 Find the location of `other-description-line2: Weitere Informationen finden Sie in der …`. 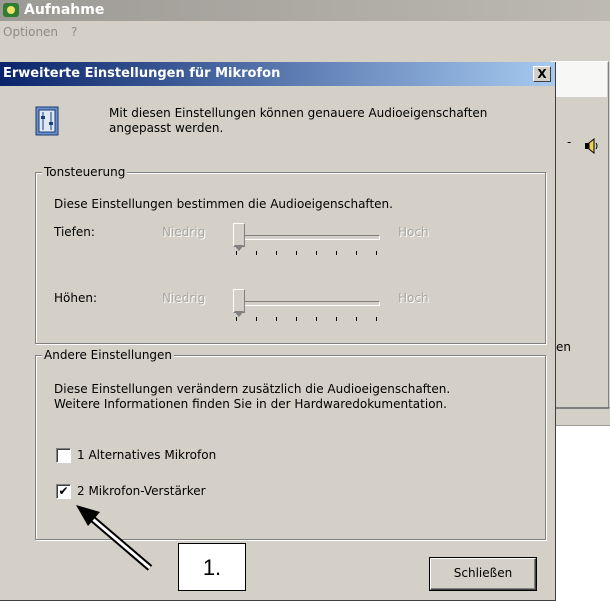

other-description-line2: Weitere Informationen finden Sie in der … is located at coordinates (250, 404).